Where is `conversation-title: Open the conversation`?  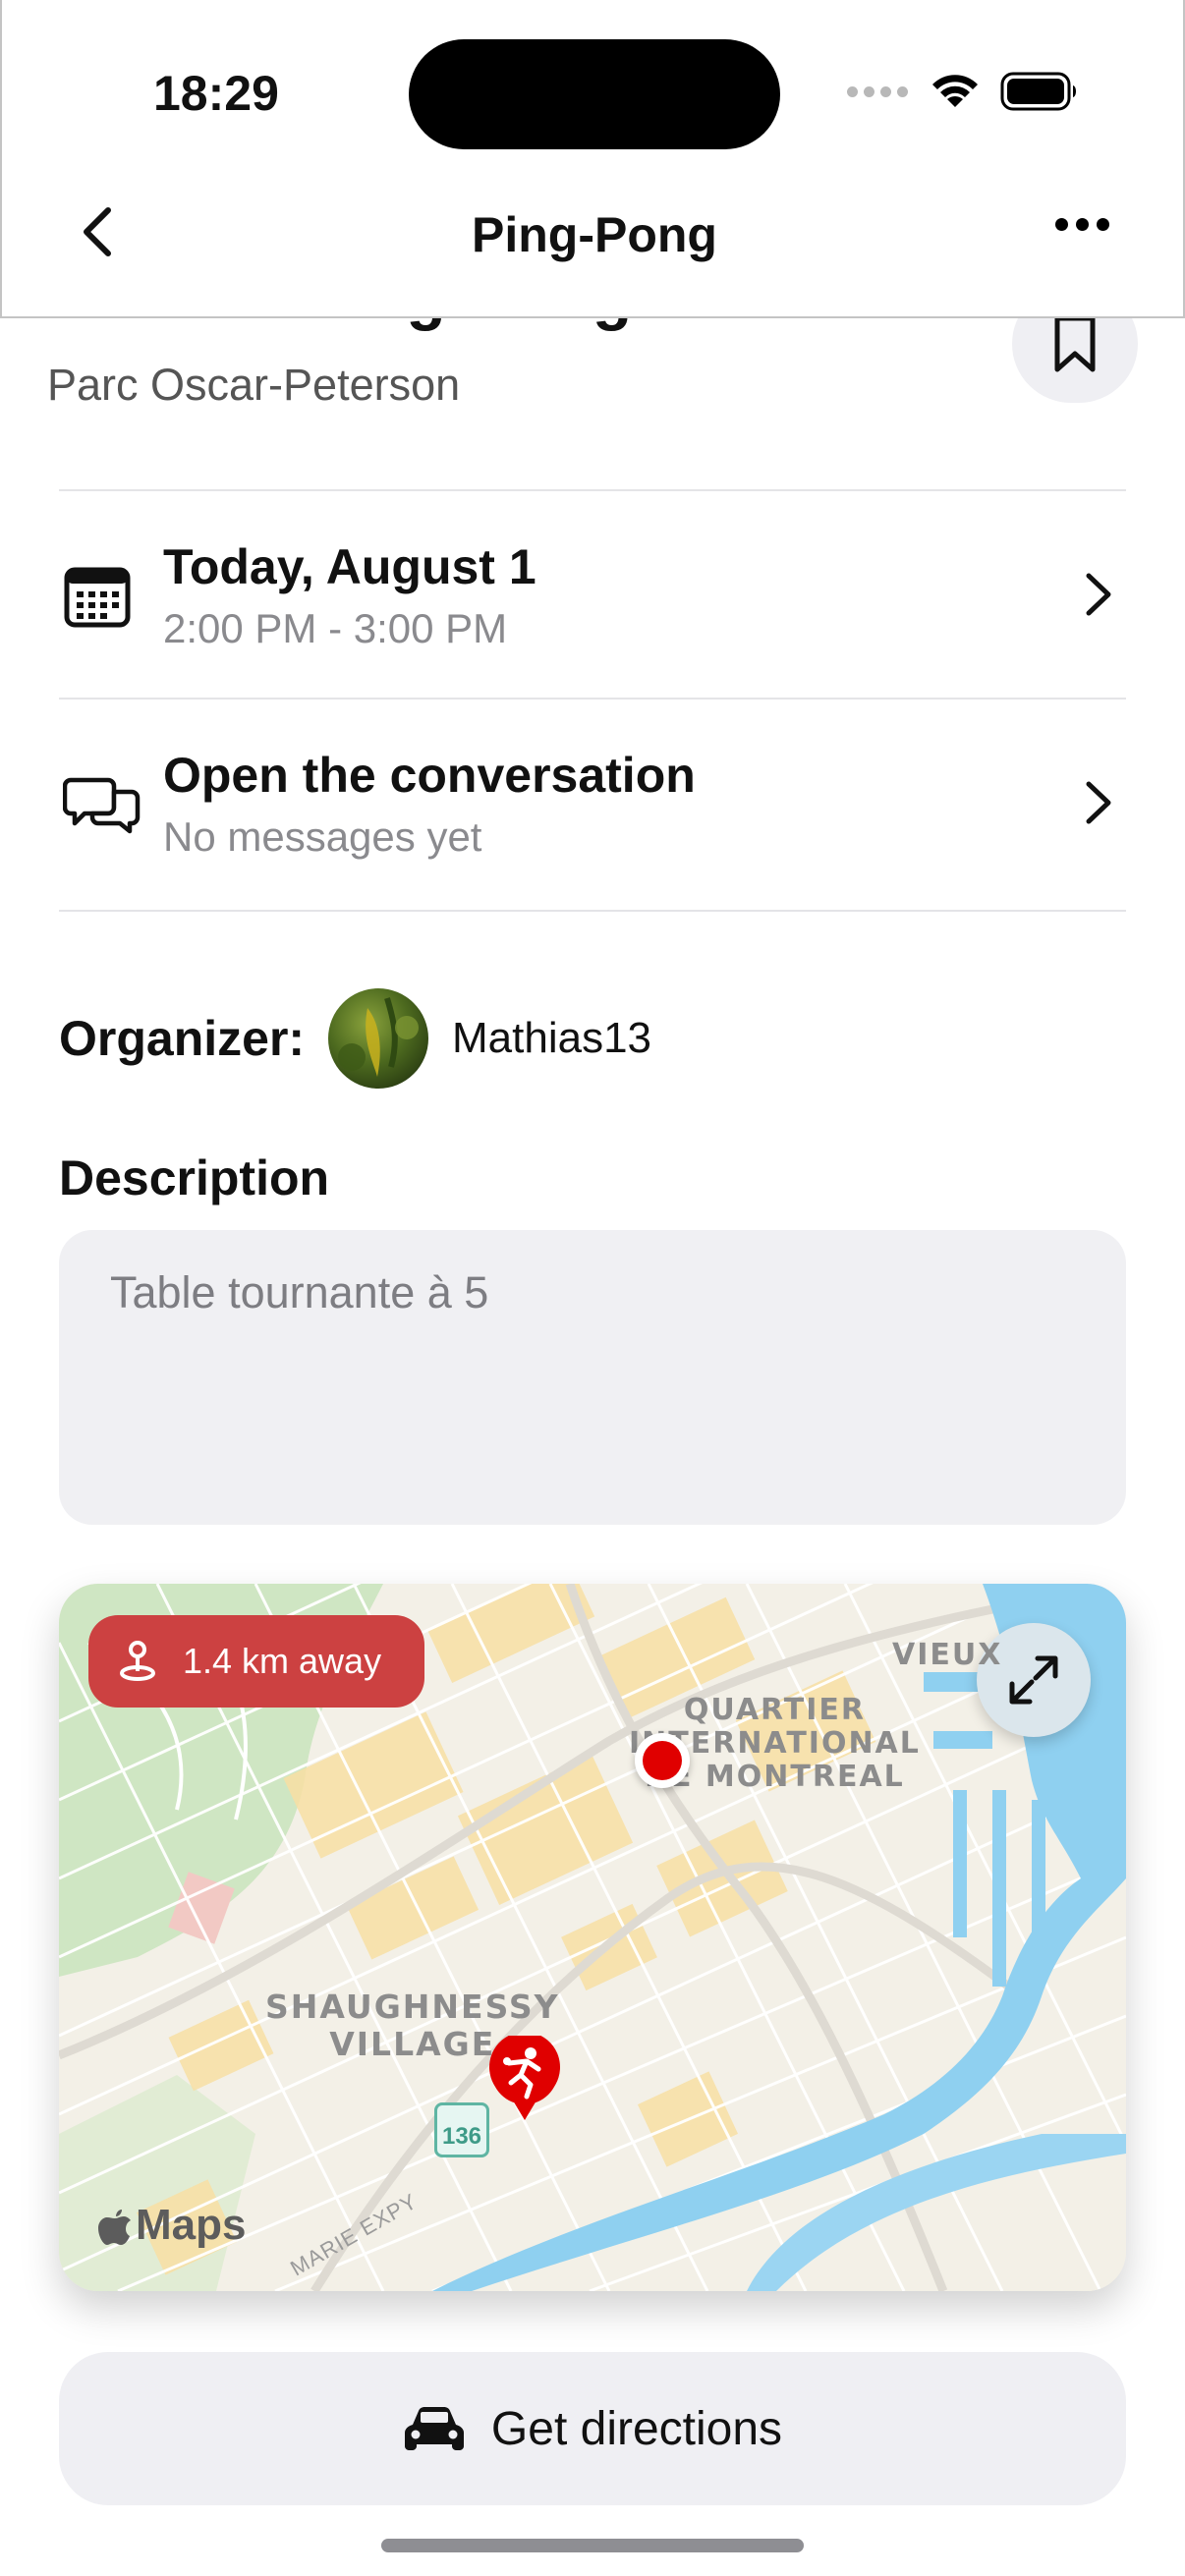
conversation-title: Open the conversation is located at coordinates (430, 775).